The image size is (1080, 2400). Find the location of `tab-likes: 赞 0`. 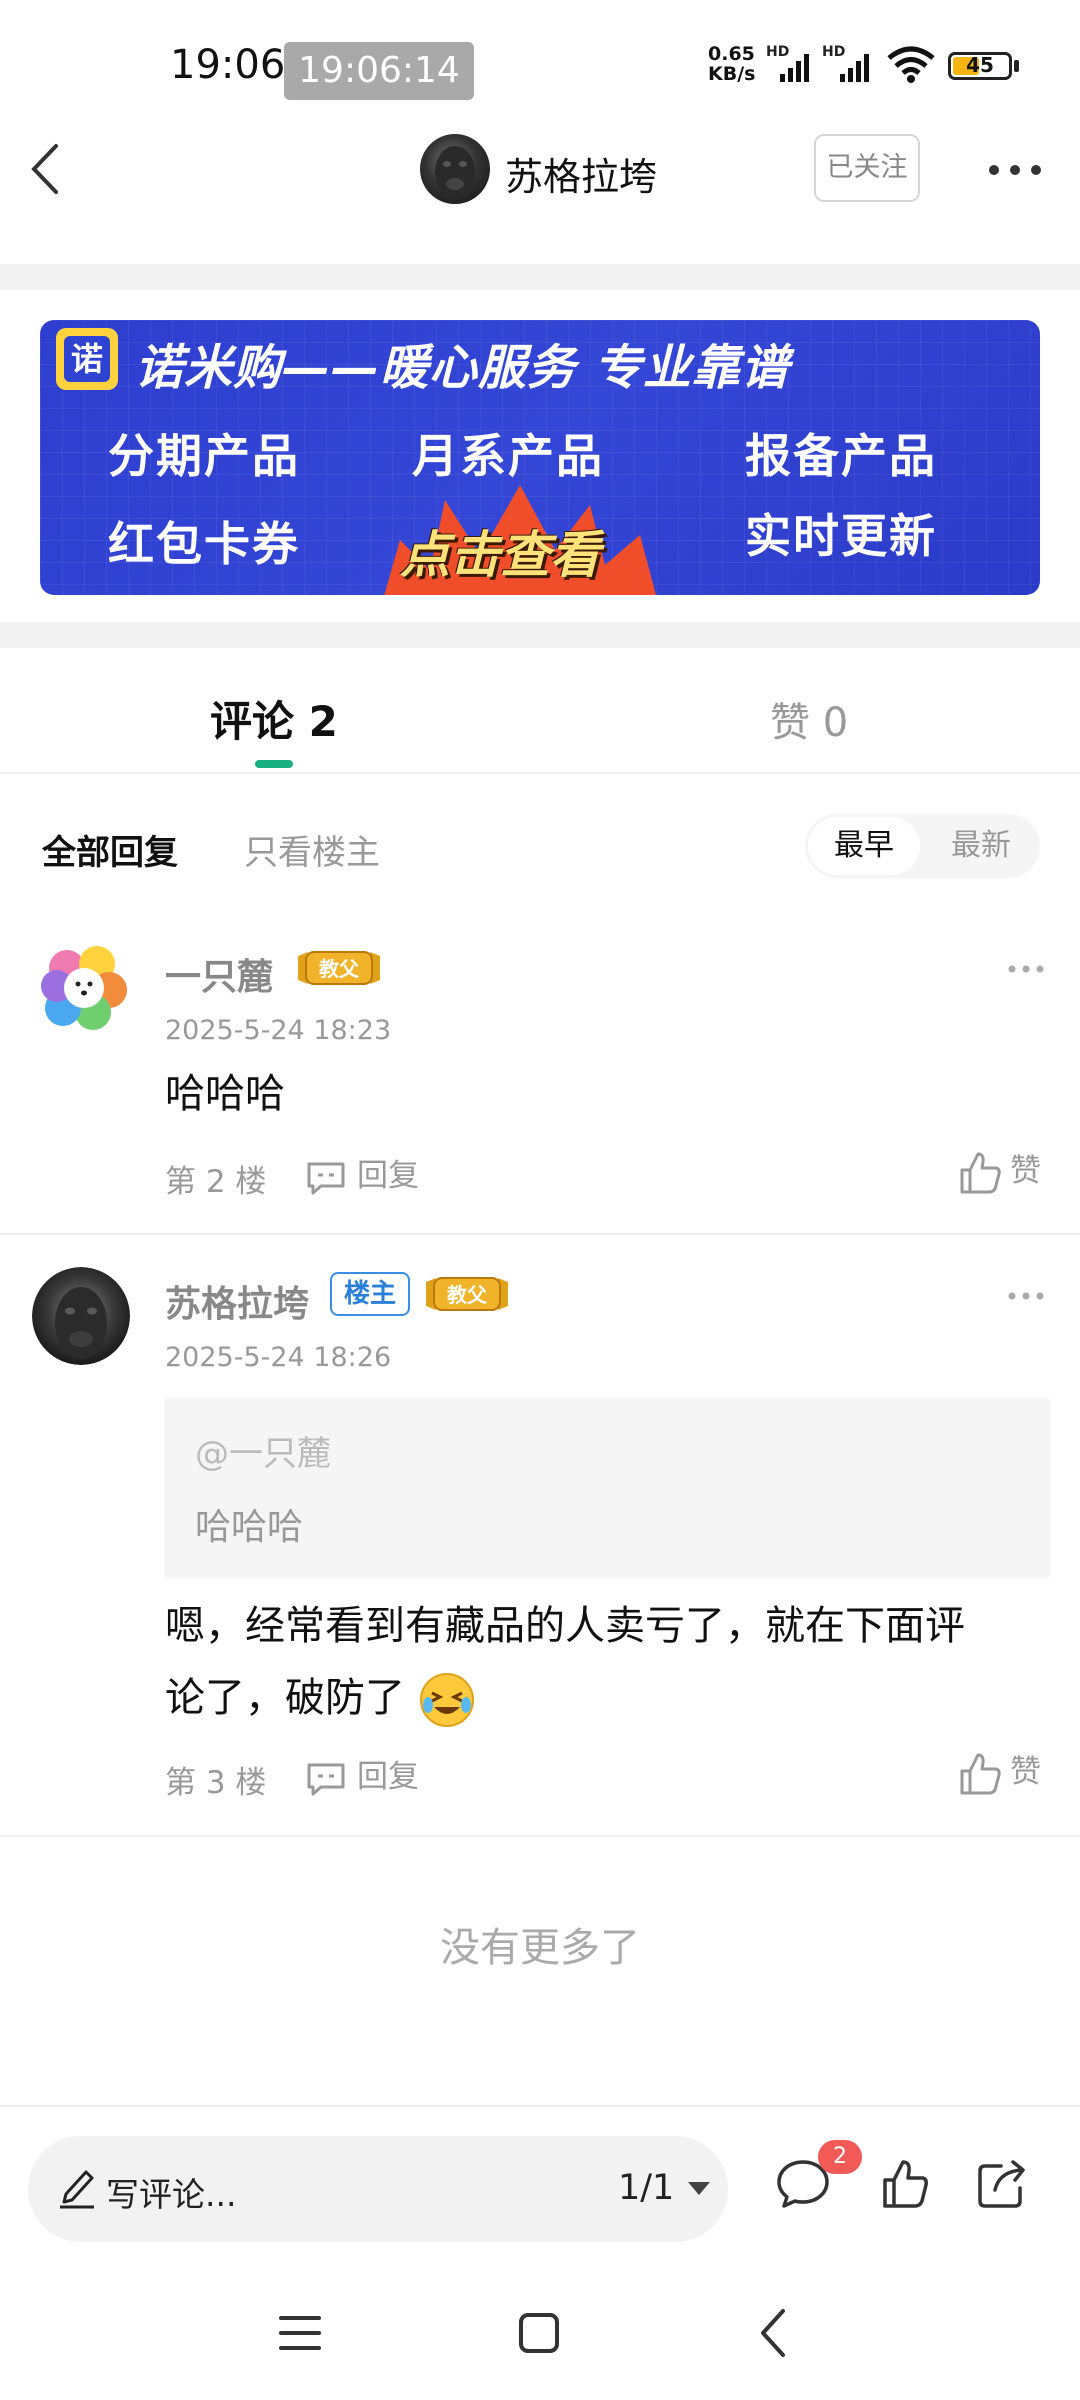

tab-likes: 赞 0 is located at coordinates (809, 719).